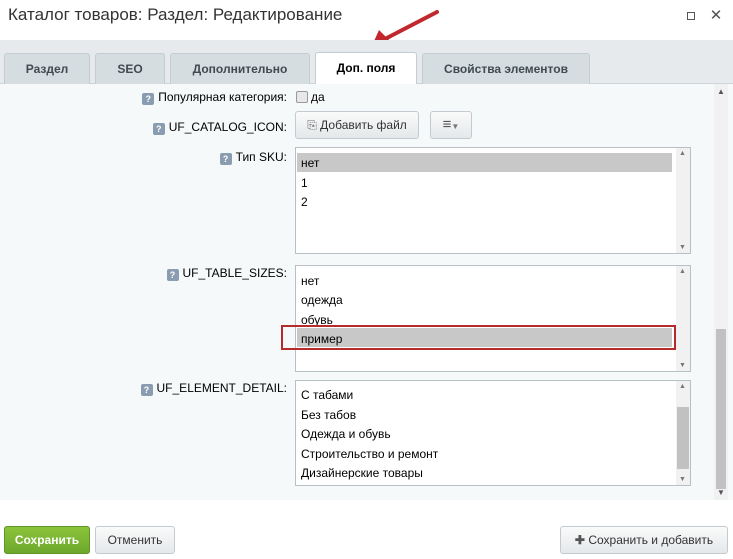 This screenshot has height=559, width=733. I want to click on table-sizes-label-row: ? UF_TABLE_SIZES:, so click(226, 273).